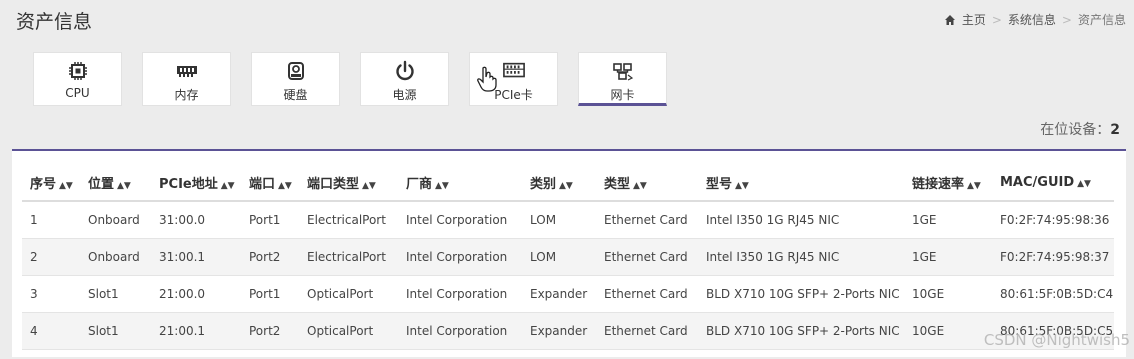  I want to click on cell-index: 1, so click(51, 220).